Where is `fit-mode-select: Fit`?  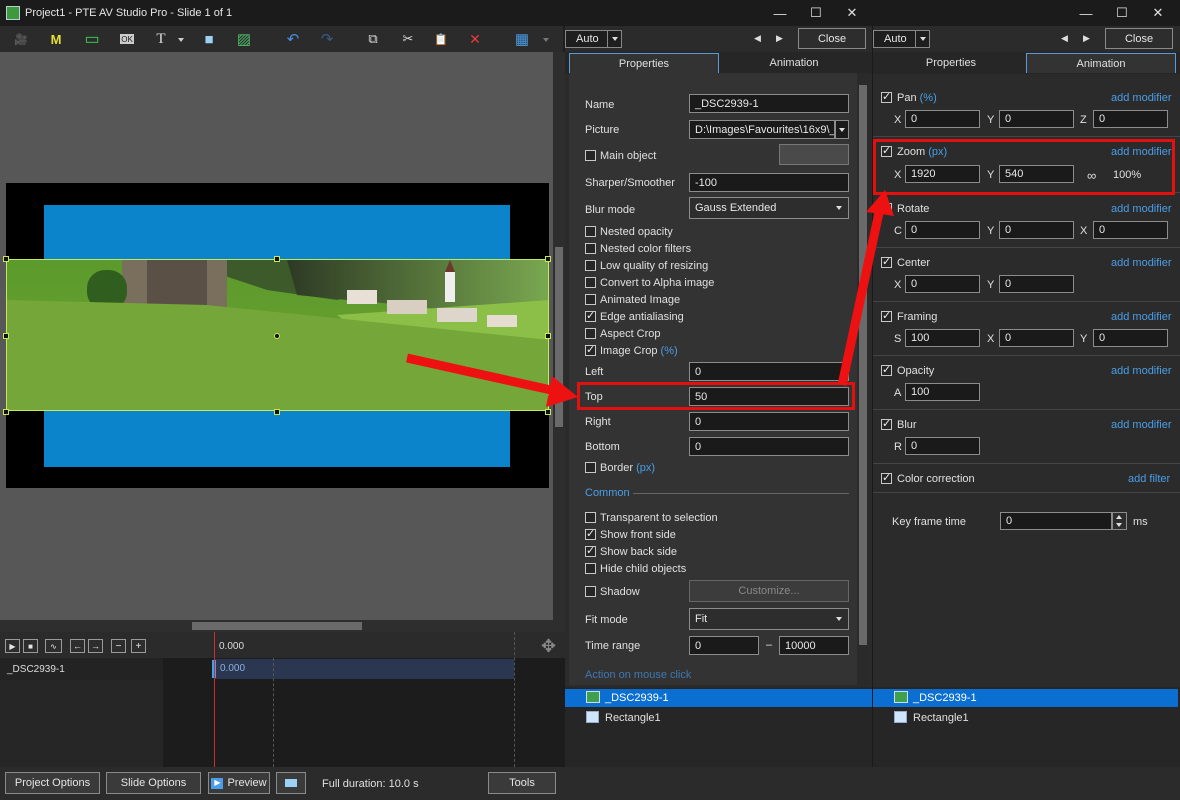 fit-mode-select: Fit is located at coordinates (769, 619).